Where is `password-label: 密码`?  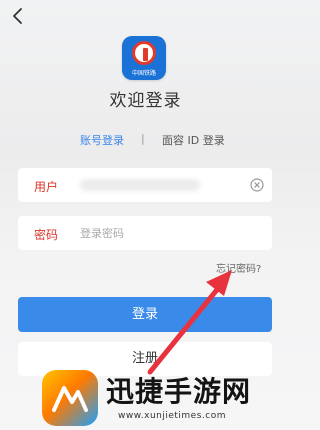 password-label: 密码 is located at coordinates (46, 235).